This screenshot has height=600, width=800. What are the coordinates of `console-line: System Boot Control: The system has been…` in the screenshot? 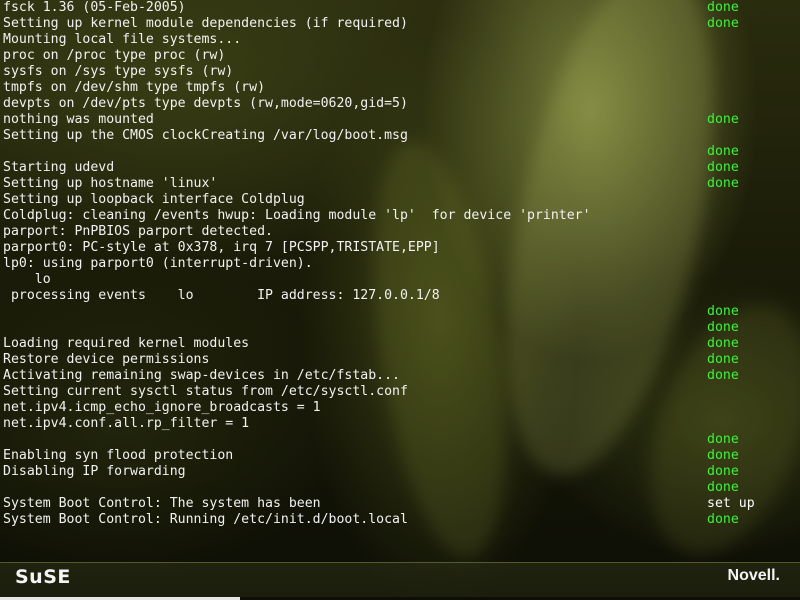 It's located at (400, 504).